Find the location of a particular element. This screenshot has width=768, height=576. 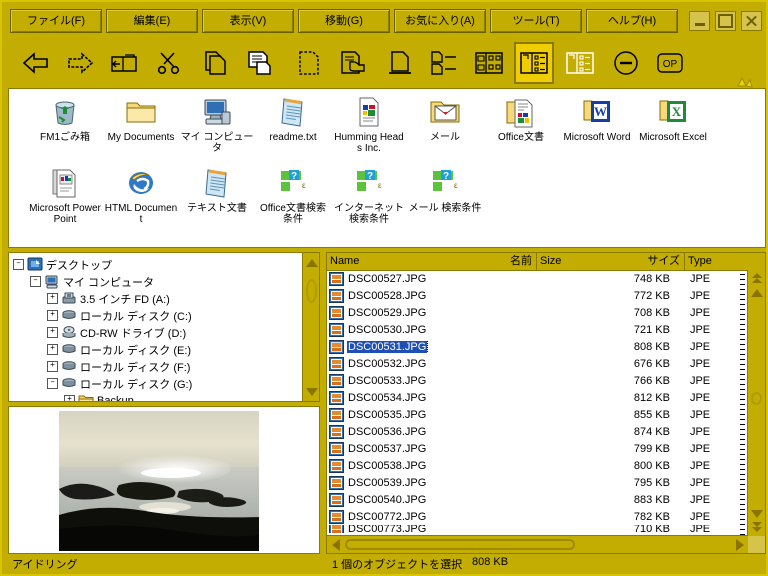

menu-go: 移動(G) is located at coordinates (344, 21).